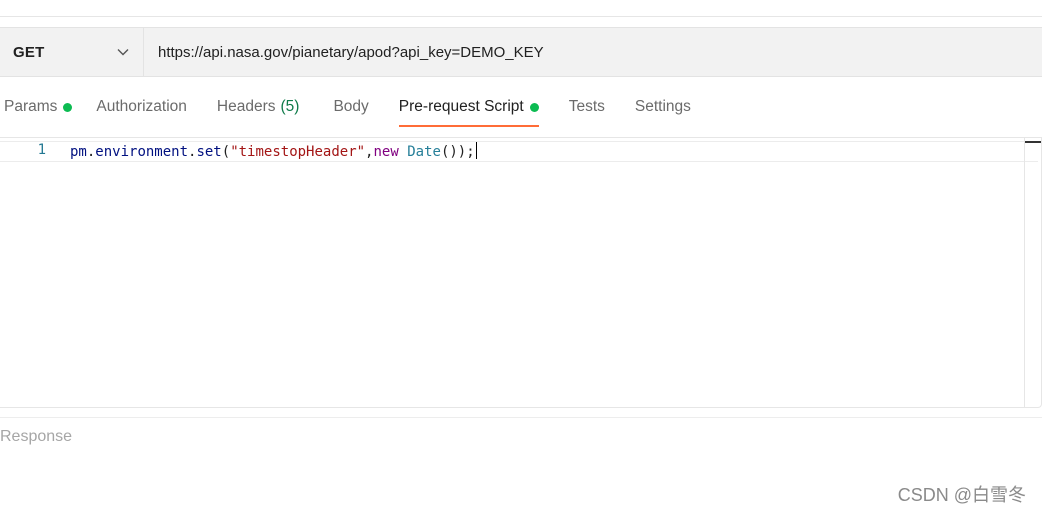 The image size is (1042, 510). Describe the element at coordinates (41, 150) in the screenshot. I see `line-number: 1` at that location.